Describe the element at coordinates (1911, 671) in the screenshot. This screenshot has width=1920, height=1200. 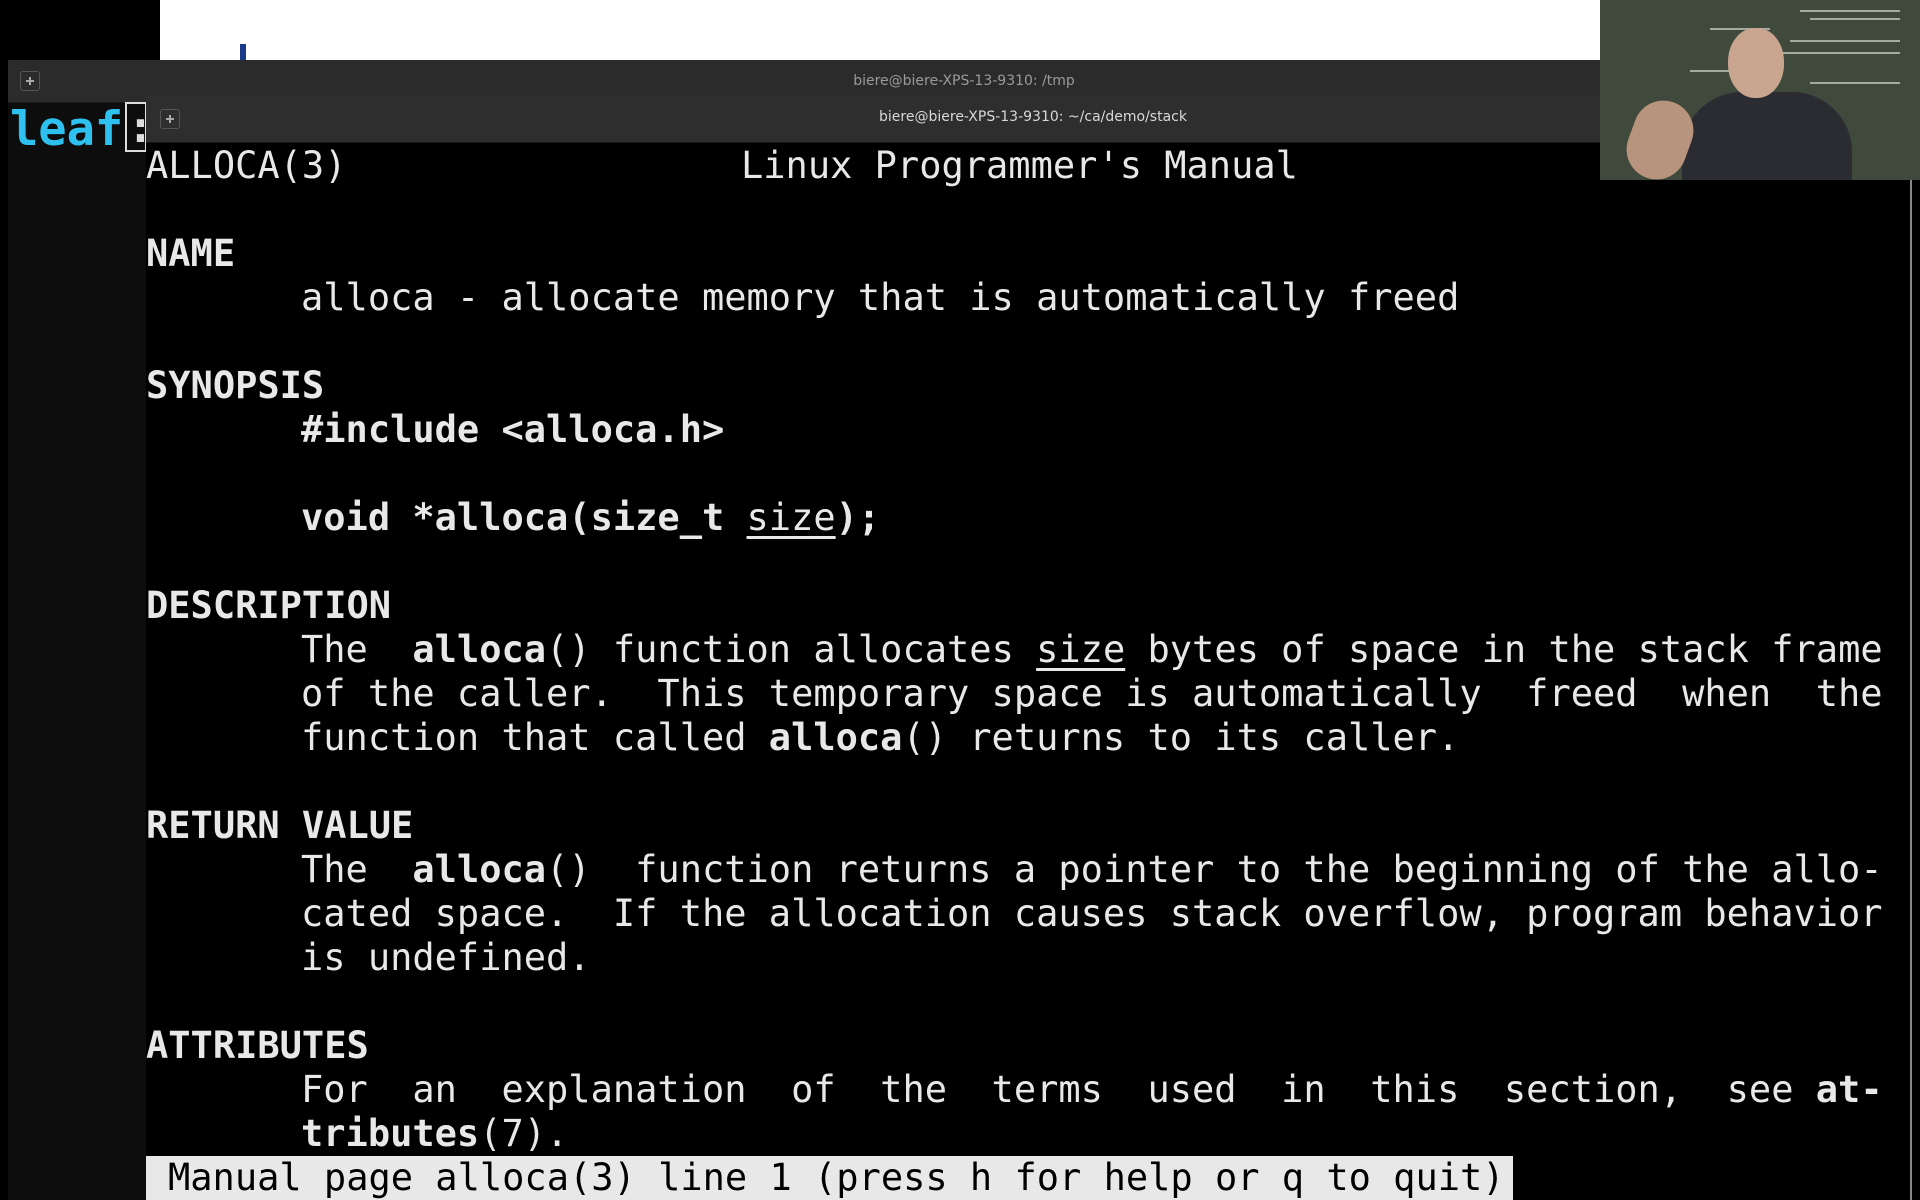
I see `terminal-scrollbar` at that location.